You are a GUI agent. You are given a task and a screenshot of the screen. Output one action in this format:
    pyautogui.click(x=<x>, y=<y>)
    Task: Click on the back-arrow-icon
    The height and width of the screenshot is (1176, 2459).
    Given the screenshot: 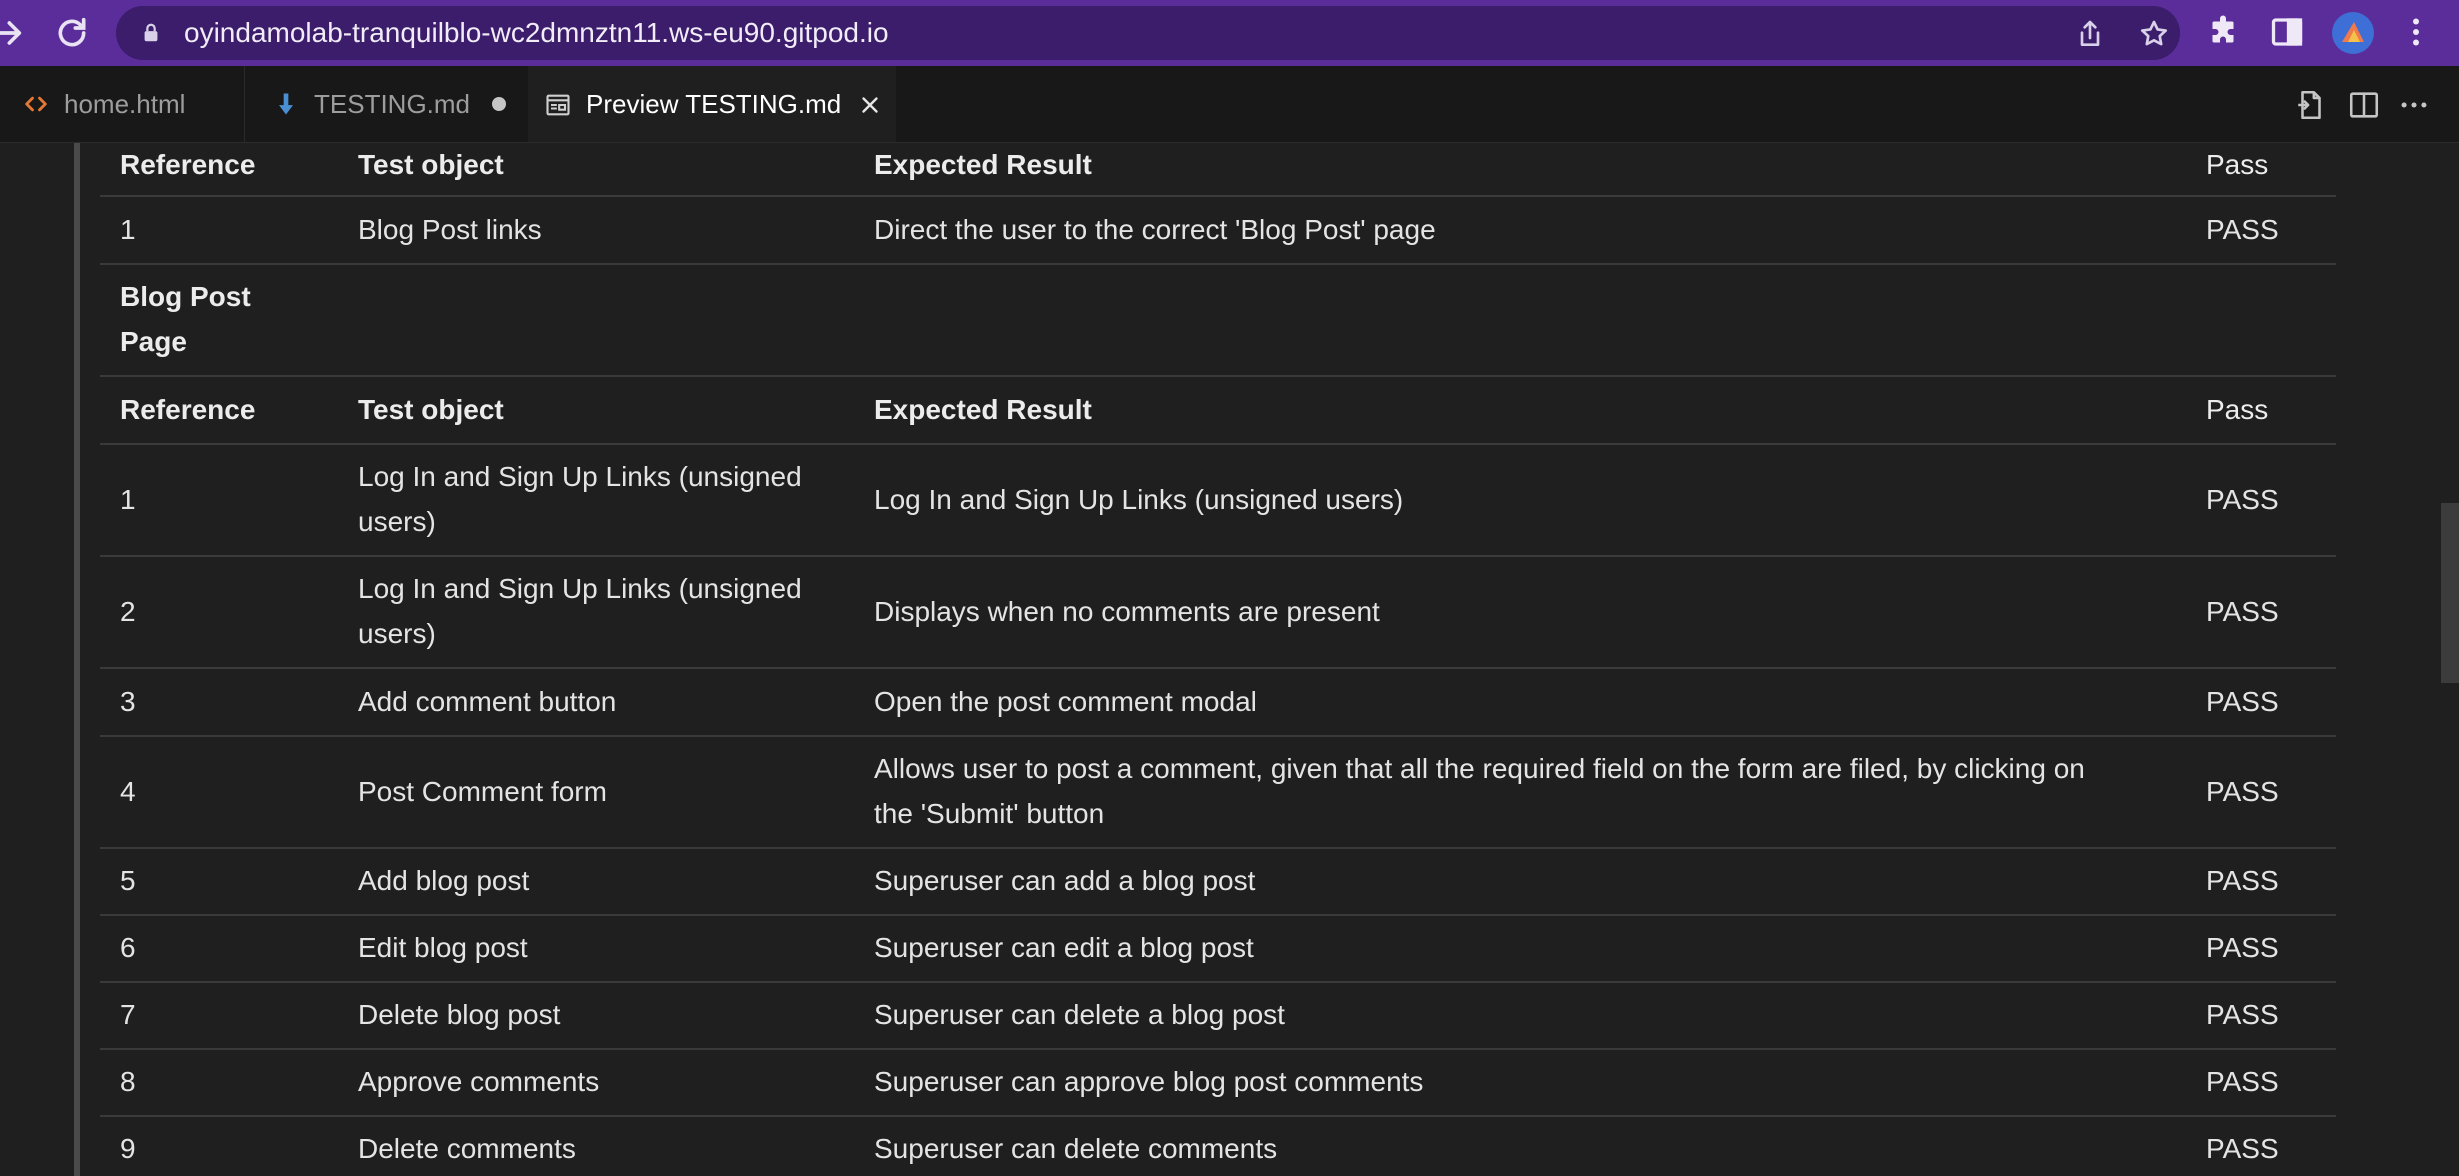 What is the action you would take?
    pyautogui.click(x=13, y=33)
    